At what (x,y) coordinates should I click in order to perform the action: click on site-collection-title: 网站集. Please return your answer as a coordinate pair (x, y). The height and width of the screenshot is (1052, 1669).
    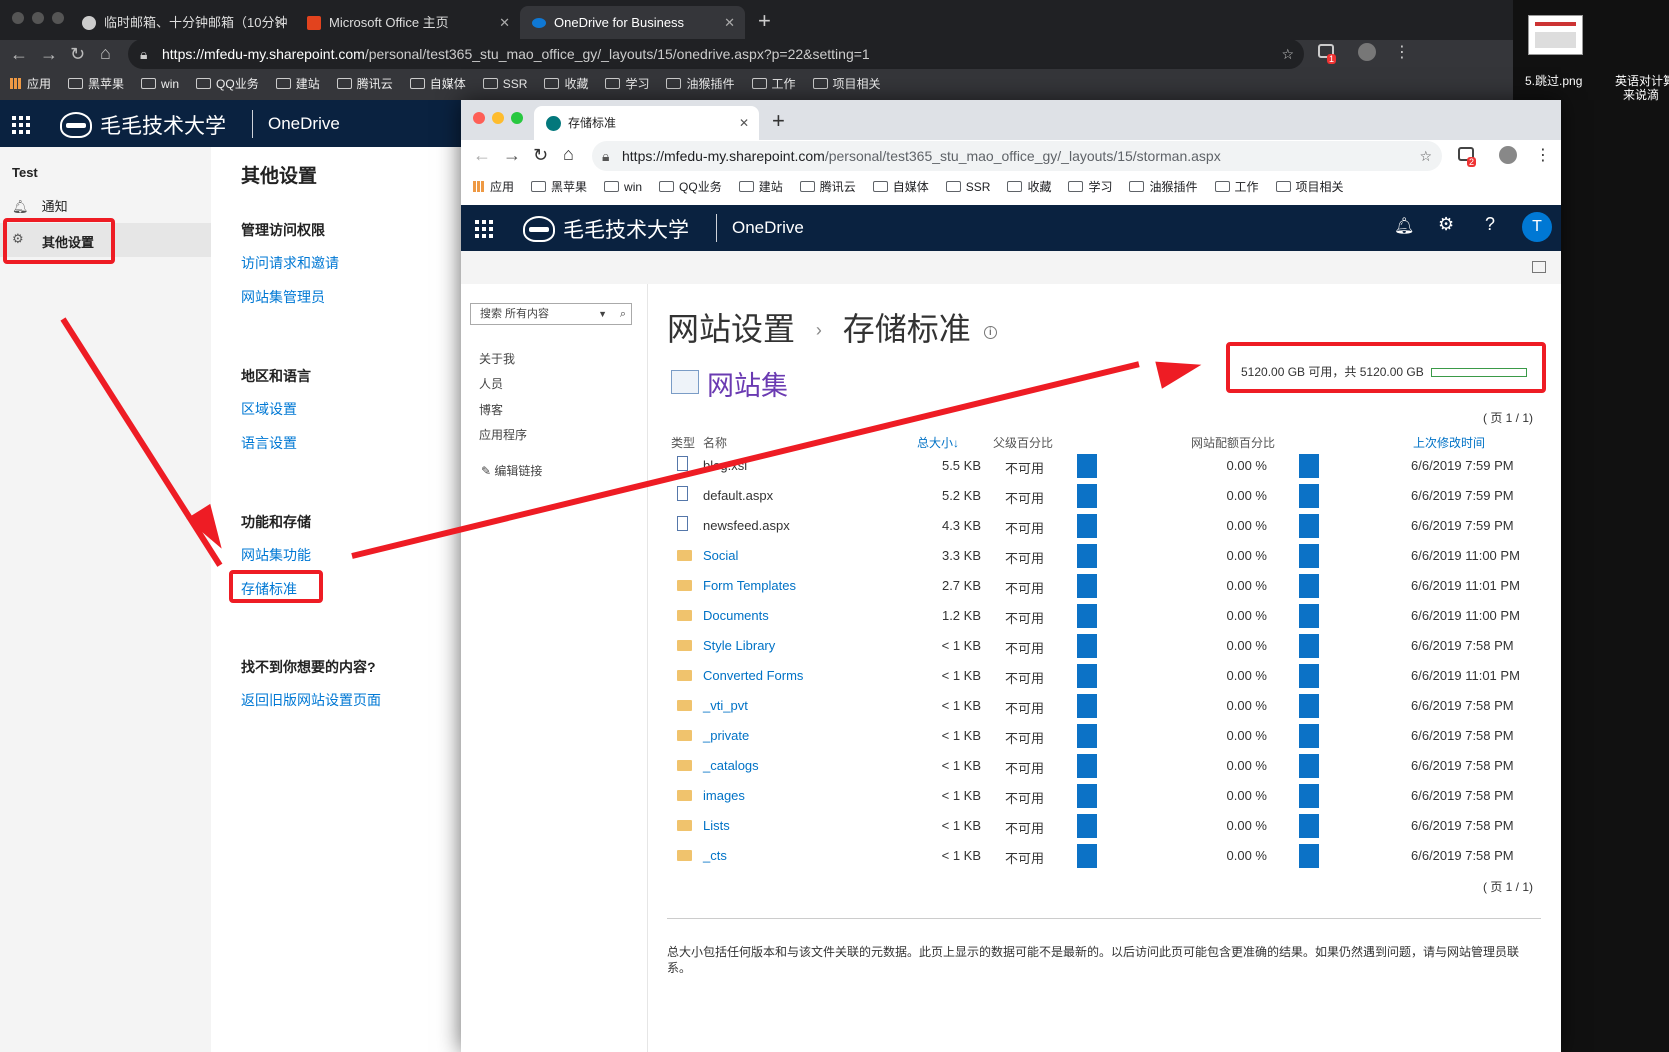
    Looking at the image, I should click on (747, 383).